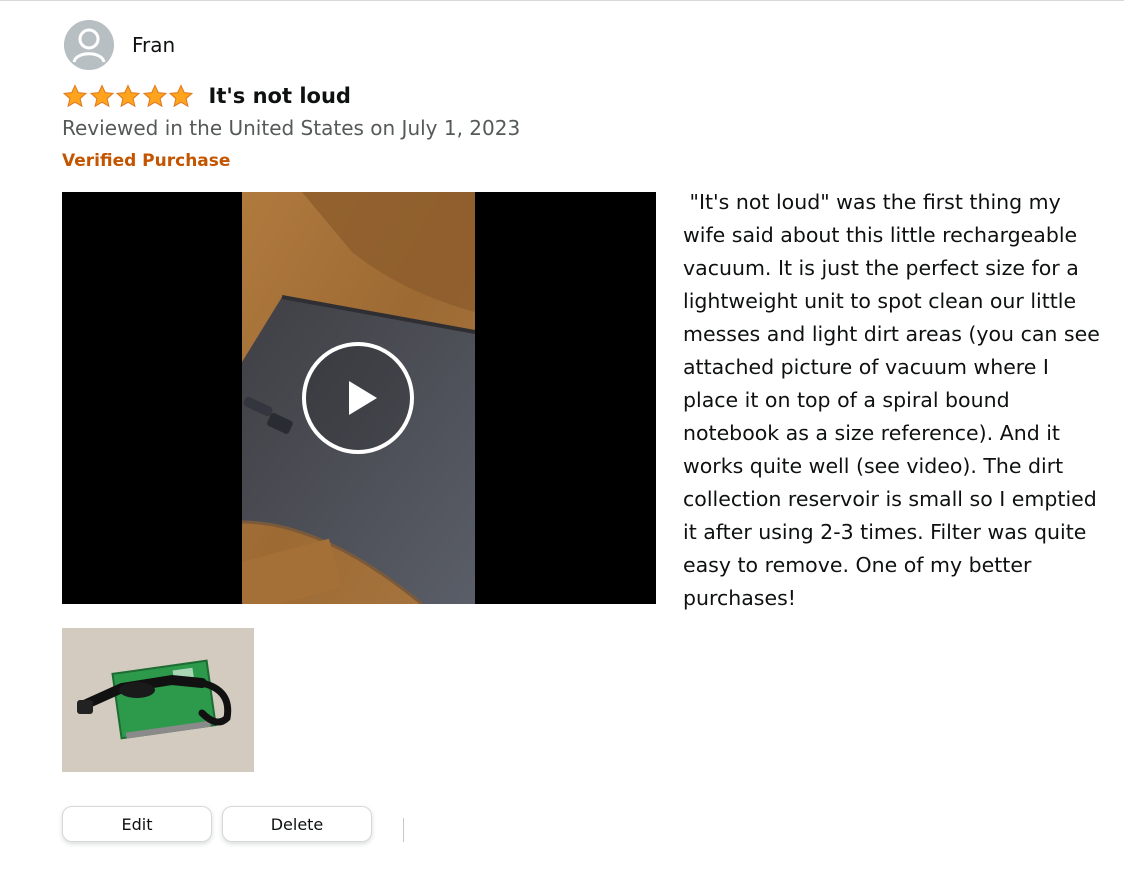 This screenshot has width=1124, height=881. What do you see at coordinates (137, 824) in the screenshot?
I see `edit-button: Edit` at bounding box center [137, 824].